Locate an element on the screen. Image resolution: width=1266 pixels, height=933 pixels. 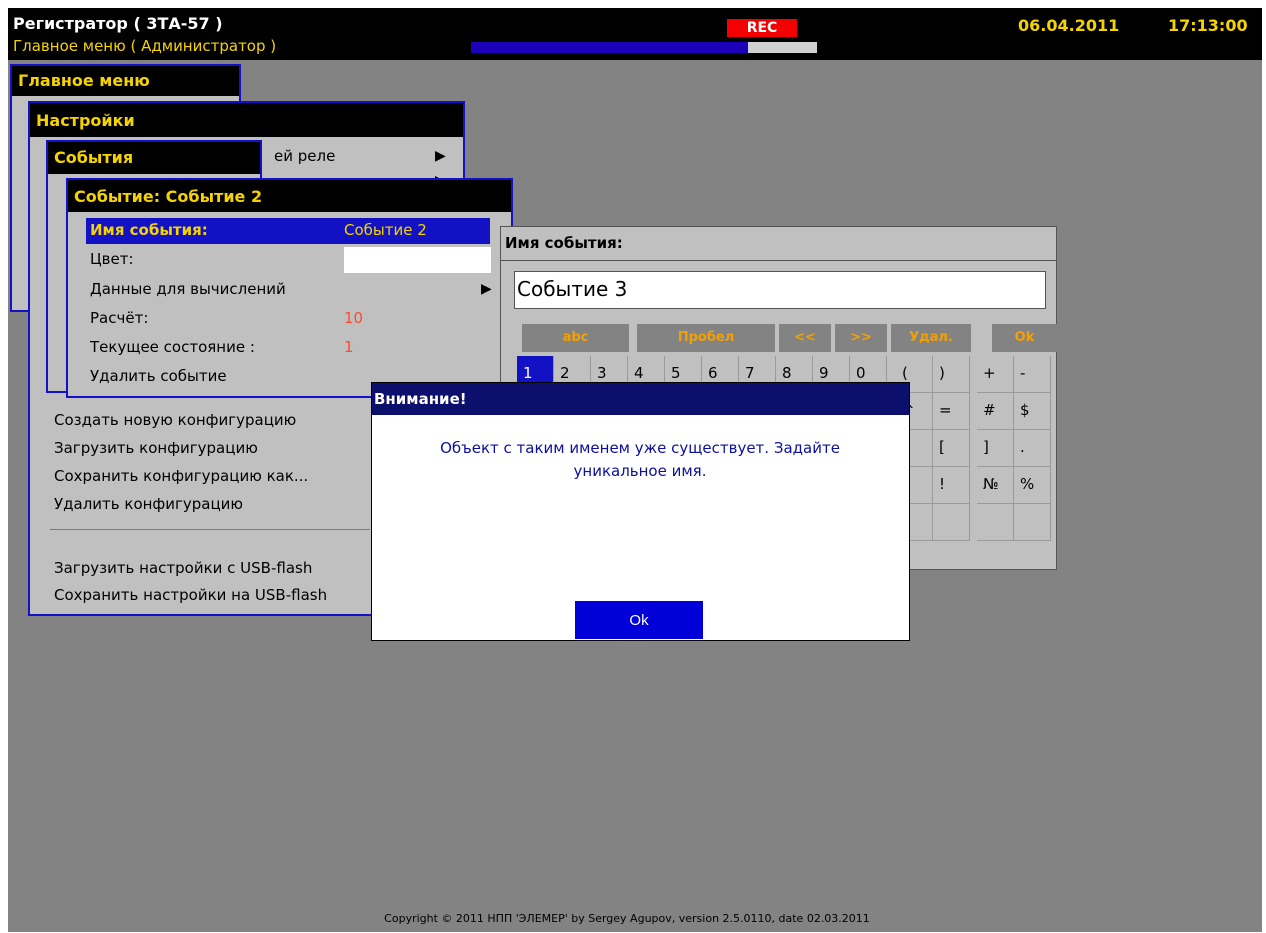
menu-item-save-usb: Сохранить настройки на USB-flash is located at coordinates (190, 595).